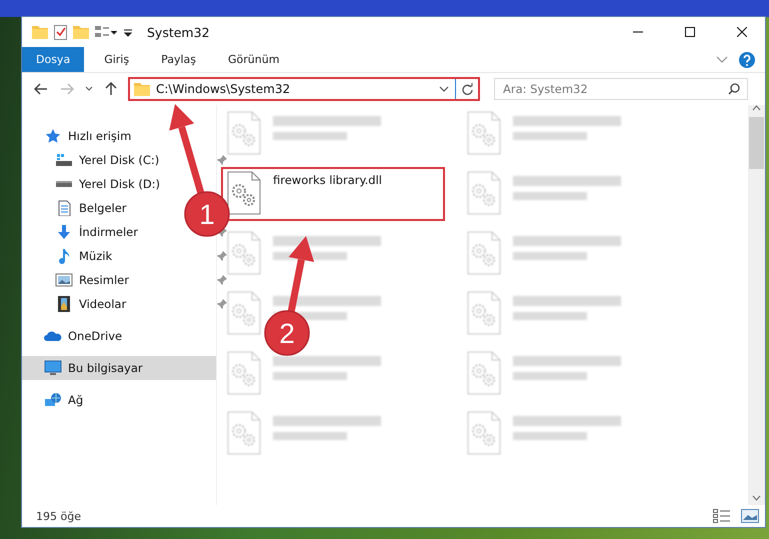  What do you see at coordinates (179, 32) in the screenshot?
I see `window-title: System32` at bounding box center [179, 32].